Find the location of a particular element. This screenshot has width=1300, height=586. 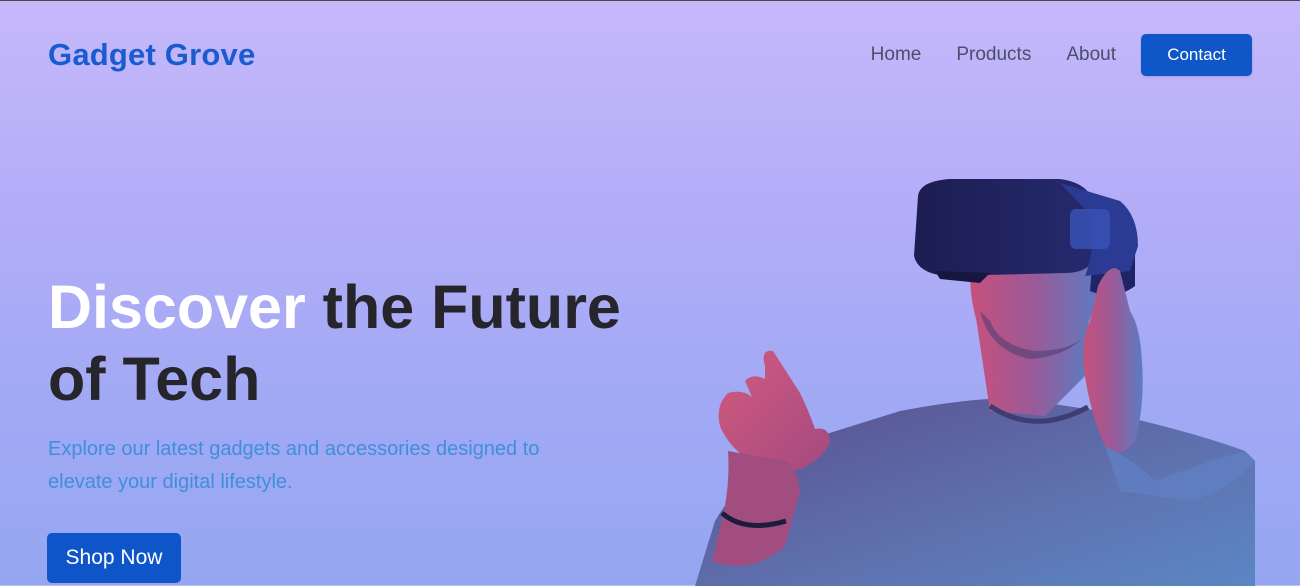

nav-link-home: Home is located at coordinates (896, 55).